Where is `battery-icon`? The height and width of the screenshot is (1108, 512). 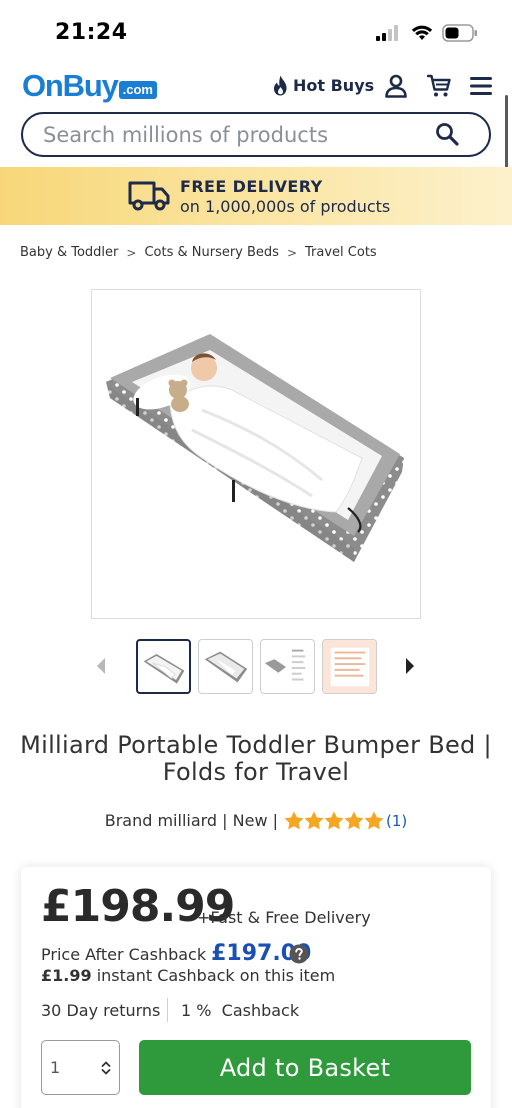
battery-icon is located at coordinates (459, 33).